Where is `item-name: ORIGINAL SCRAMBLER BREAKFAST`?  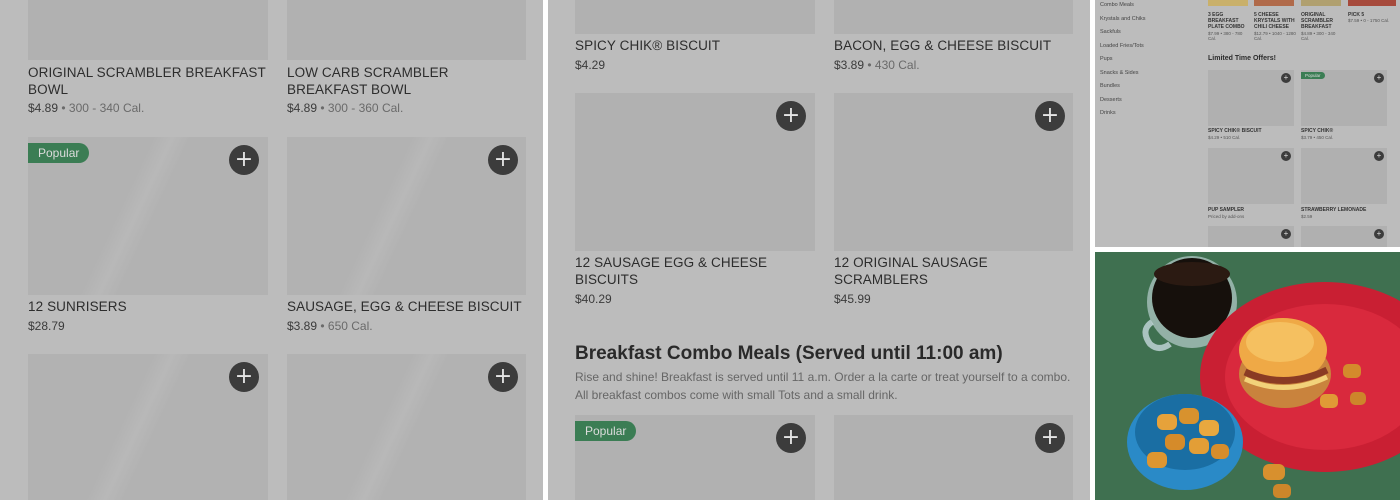 item-name: ORIGINAL SCRAMBLER BREAKFAST is located at coordinates (1321, 21).